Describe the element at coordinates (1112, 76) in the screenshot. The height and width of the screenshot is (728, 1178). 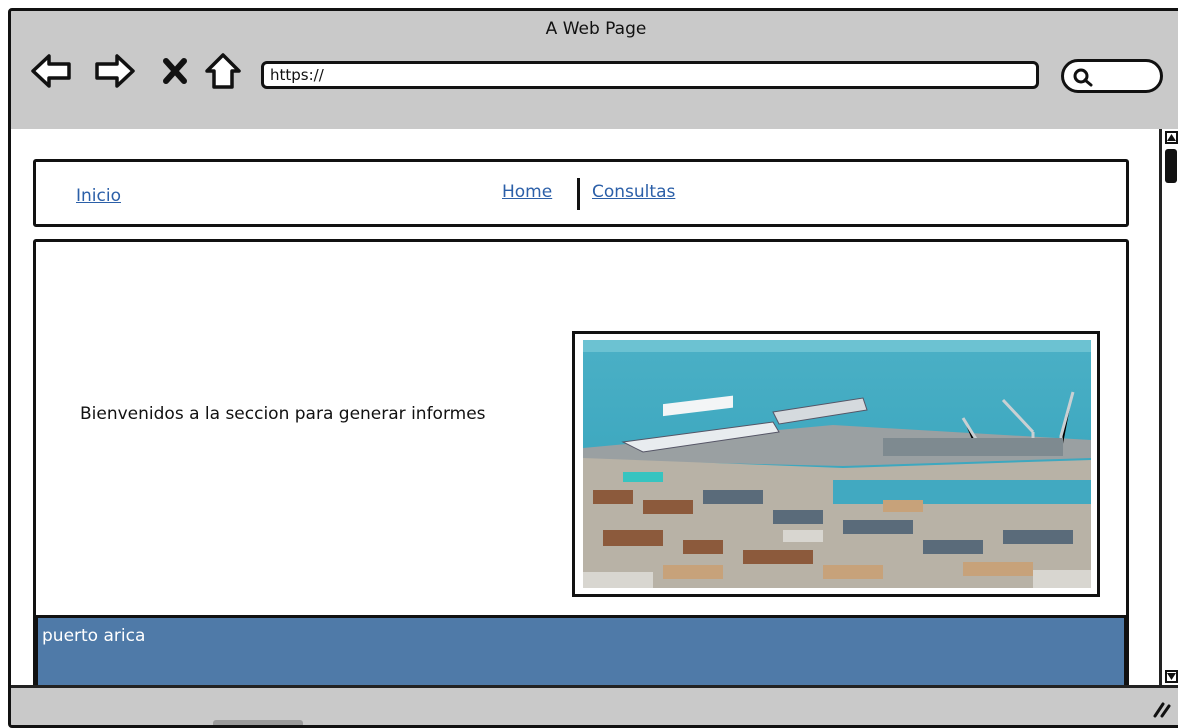
I see `browser-search-field` at that location.